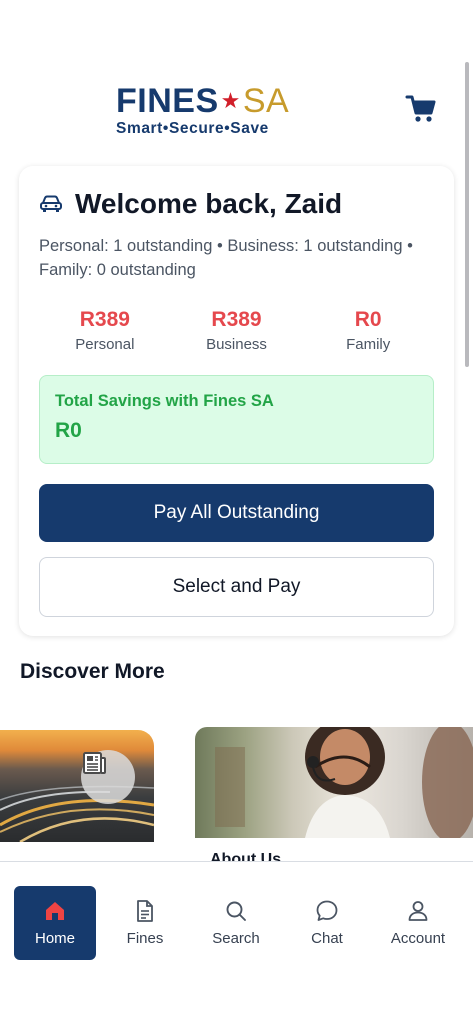 This screenshot has height=1024, width=473. Describe the element at coordinates (164, 401) in the screenshot. I see `savings-title: Total Savings with Fines SA` at that location.